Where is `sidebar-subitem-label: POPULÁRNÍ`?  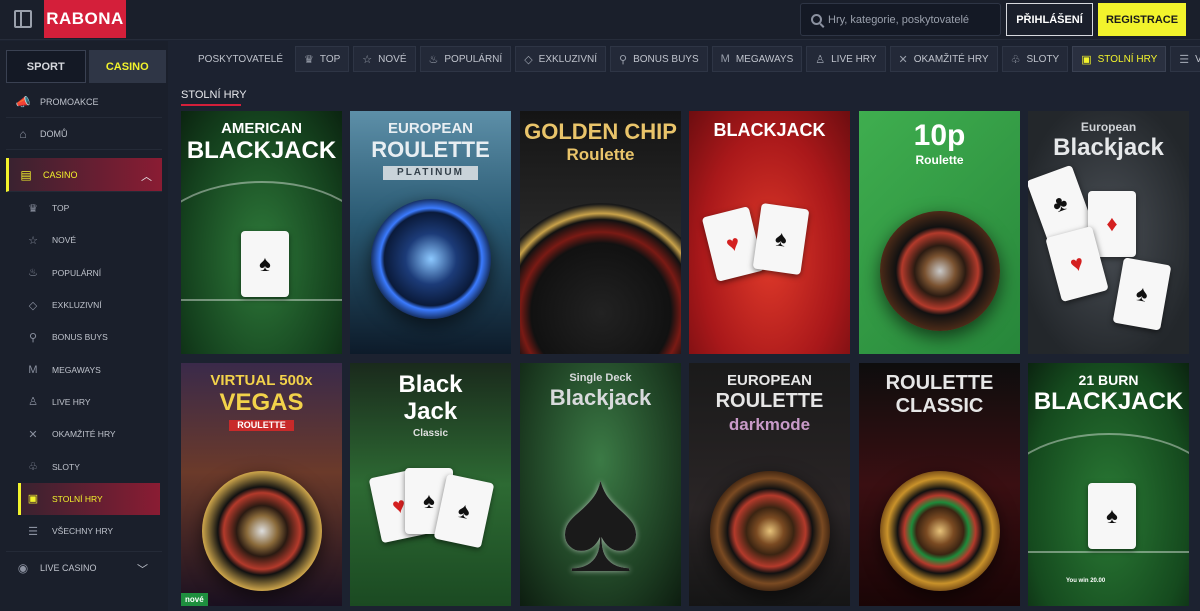 sidebar-subitem-label: POPULÁRNÍ is located at coordinates (77, 272).